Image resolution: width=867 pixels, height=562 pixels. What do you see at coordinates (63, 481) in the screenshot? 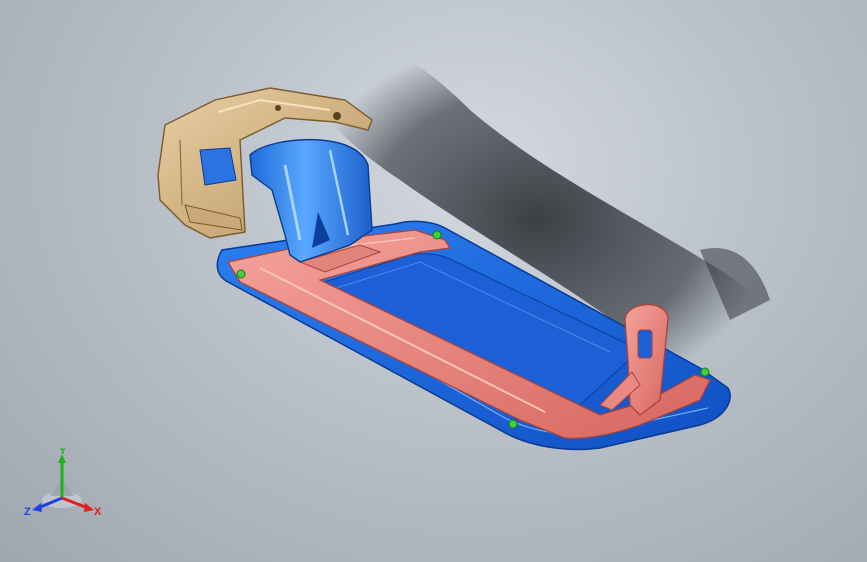
I see `triad-graphic: Y X Z` at bounding box center [63, 481].